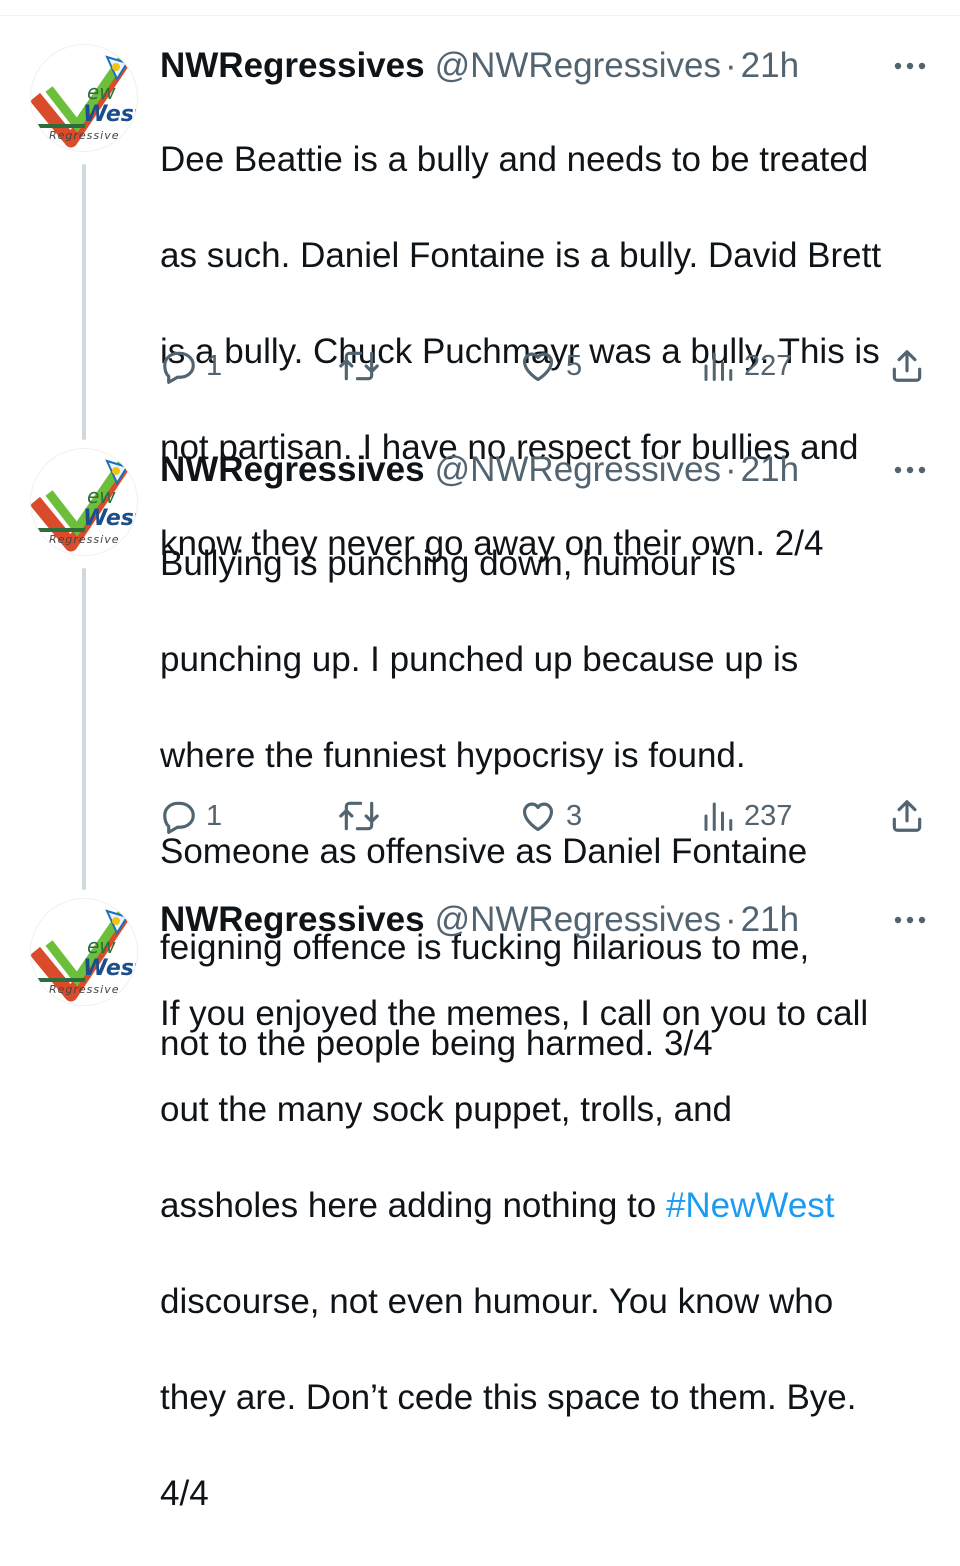  What do you see at coordinates (453, 755) in the screenshot?
I see `tweet-line: where the funniest hypocrisy is found.` at bounding box center [453, 755].